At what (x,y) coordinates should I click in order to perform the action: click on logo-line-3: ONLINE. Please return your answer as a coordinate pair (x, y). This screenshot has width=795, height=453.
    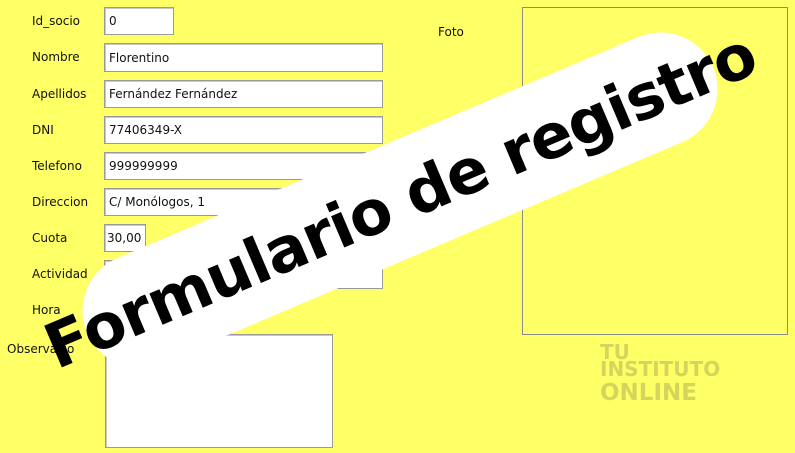
    Looking at the image, I should click on (648, 393).